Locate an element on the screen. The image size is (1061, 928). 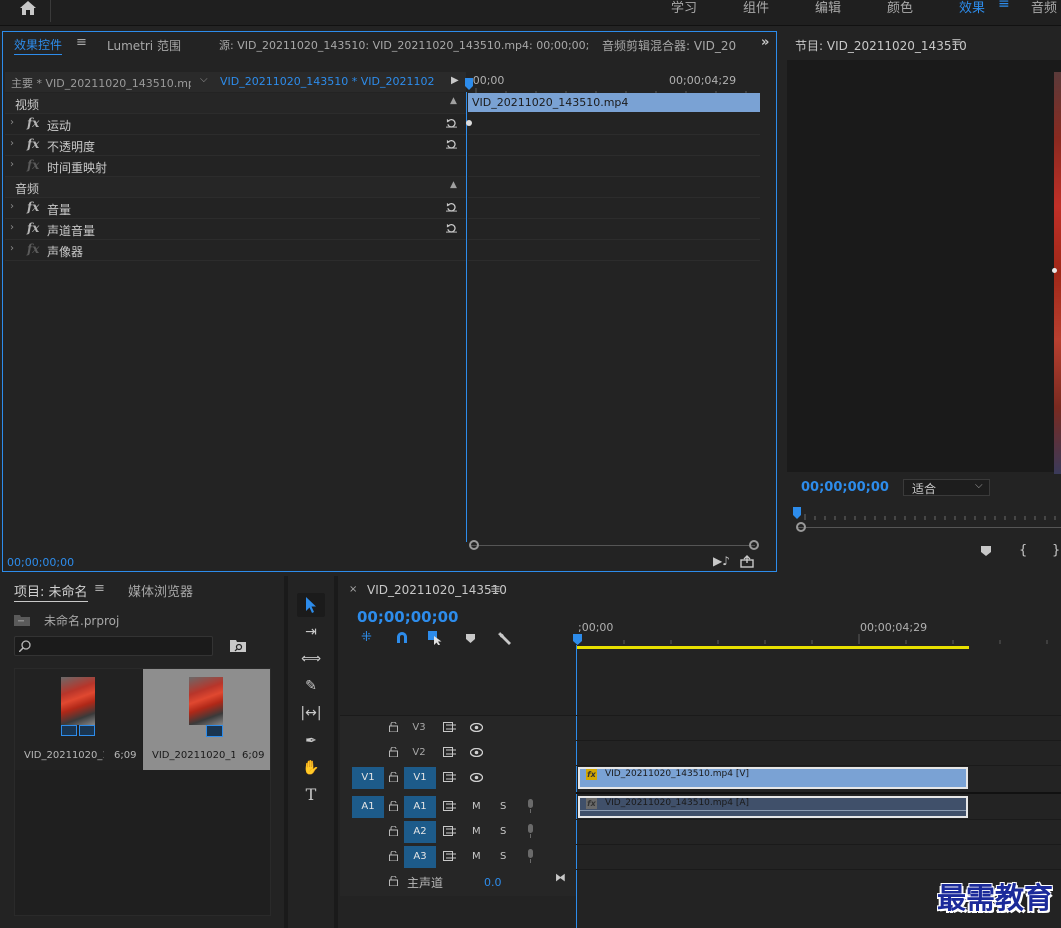
fx-volume-icon: fx is located at coordinates (33, 207).